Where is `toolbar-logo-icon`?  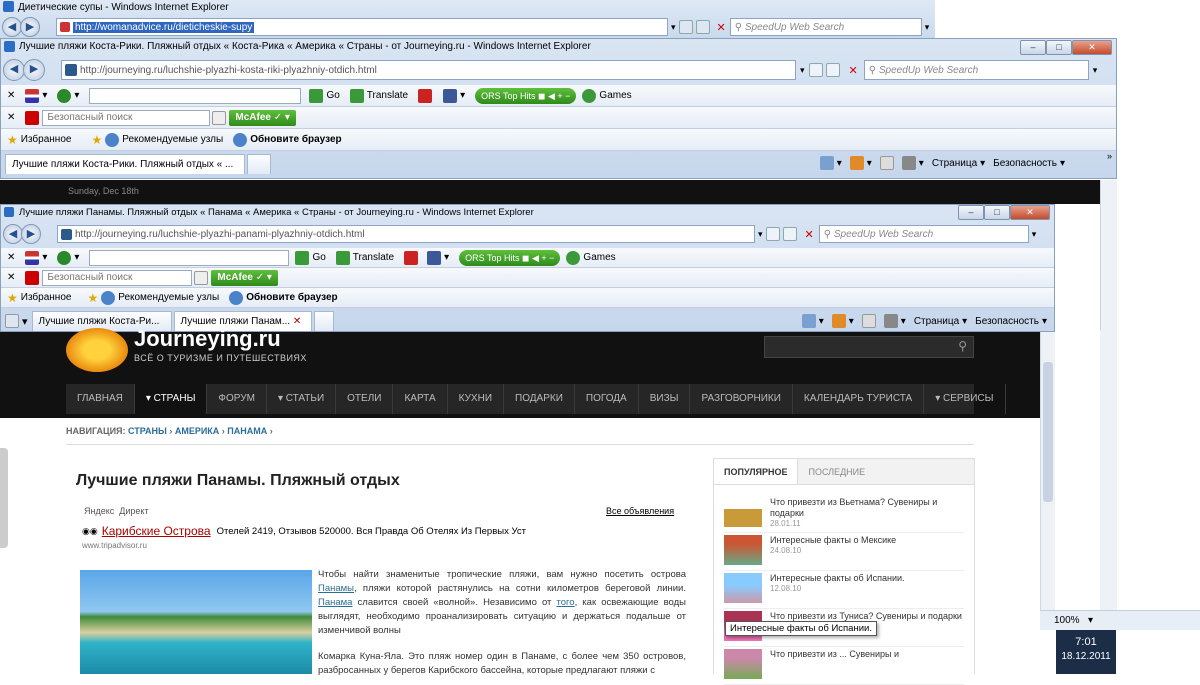 toolbar-logo-icon is located at coordinates (64, 257).